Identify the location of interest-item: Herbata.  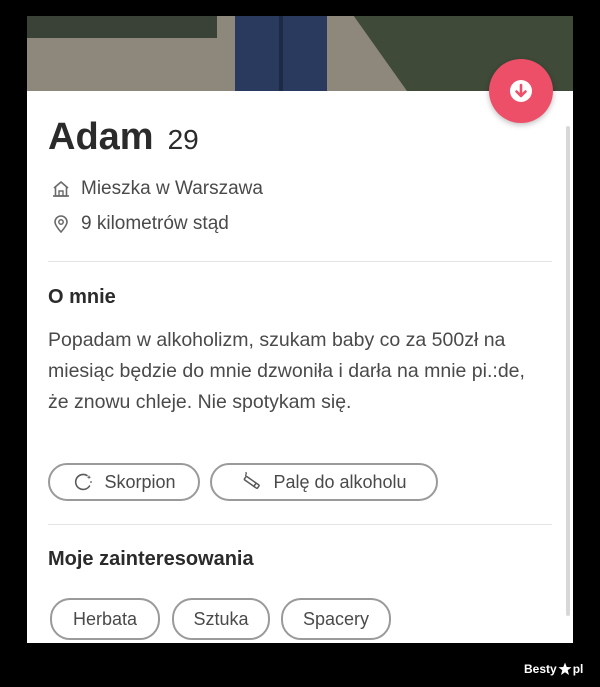
(105, 619).